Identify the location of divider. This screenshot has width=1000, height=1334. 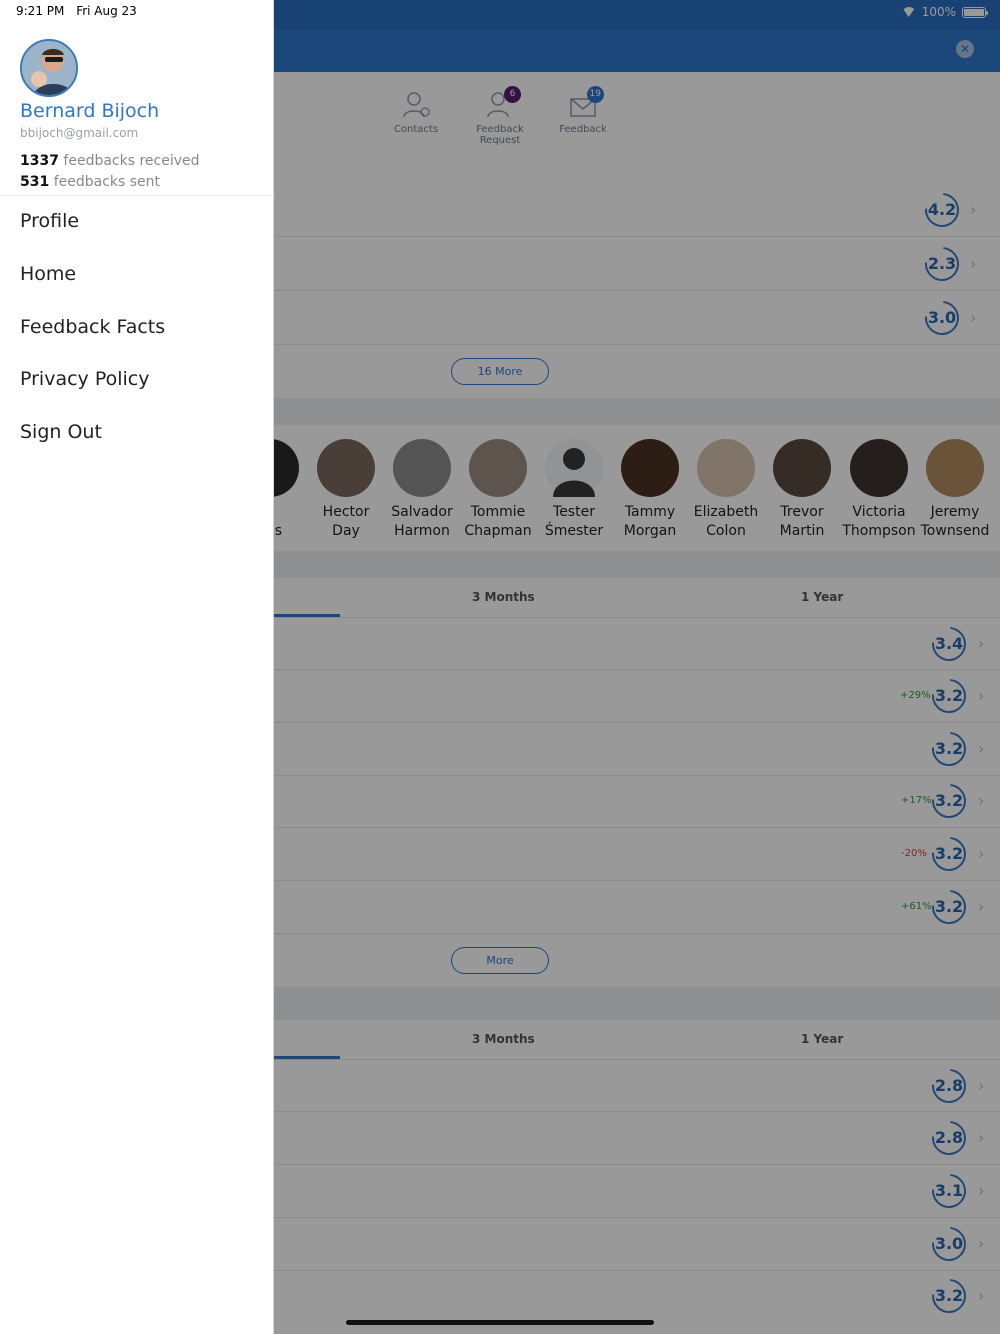
(137, 195).